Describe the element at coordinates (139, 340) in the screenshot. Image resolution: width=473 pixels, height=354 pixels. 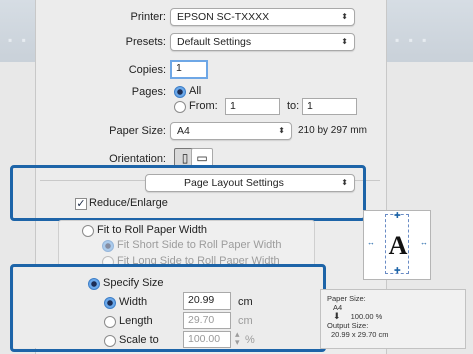
I see `scale-label: Scale to` at that location.